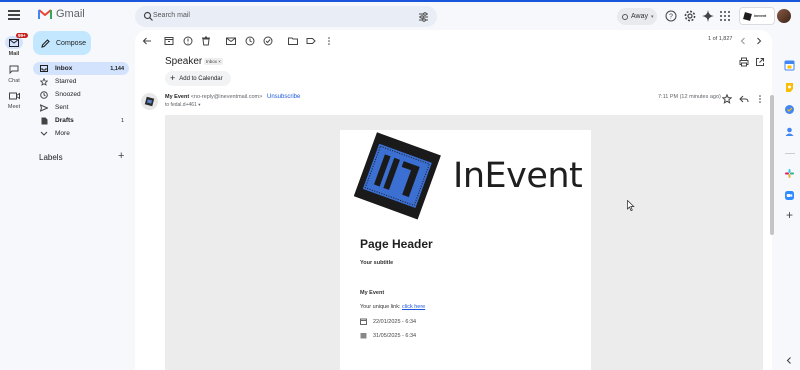 Image resolution: width=800 pixels, height=370 pixels. What do you see at coordinates (790, 153) in the screenshot?
I see `side-rail-divider` at bounding box center [790, 153].